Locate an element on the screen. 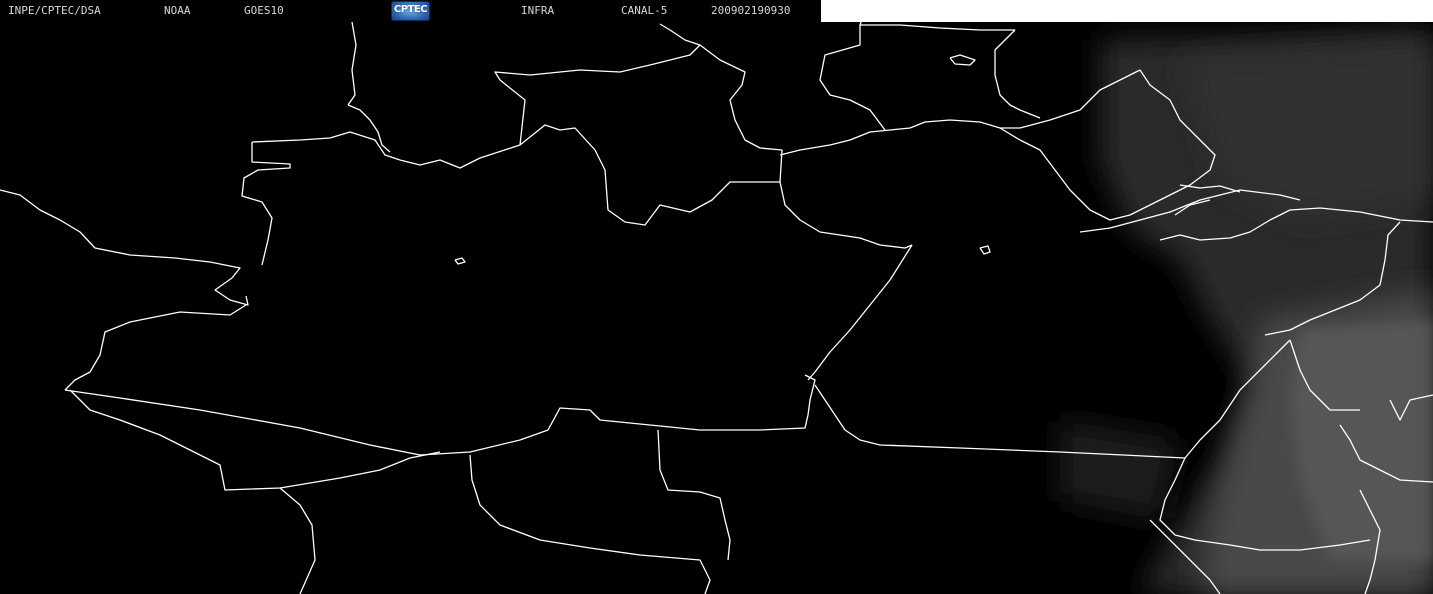 This screenshot has height=594, width=1433. logo-text: CPTEC is located at coordinates (410, 9).